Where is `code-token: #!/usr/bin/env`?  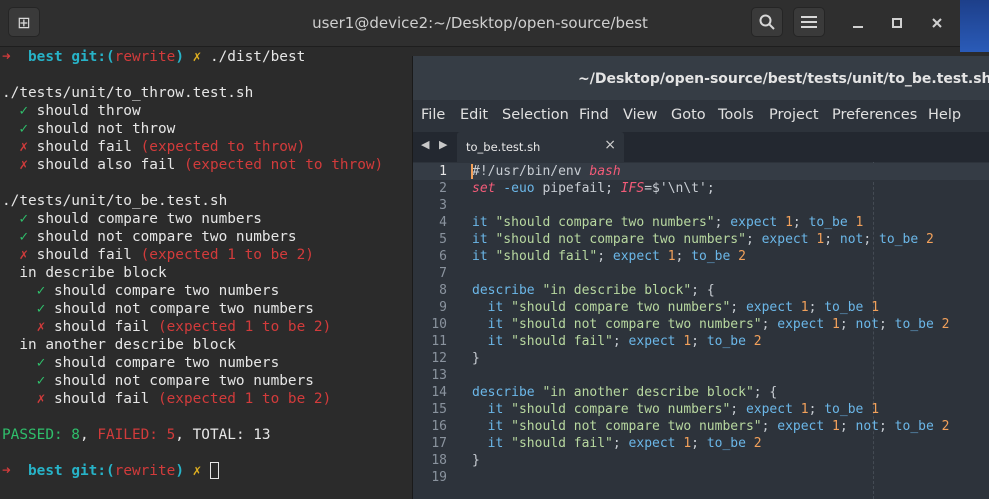
code-token: #!/usr/bin/env is located at coordinates (531, 171).